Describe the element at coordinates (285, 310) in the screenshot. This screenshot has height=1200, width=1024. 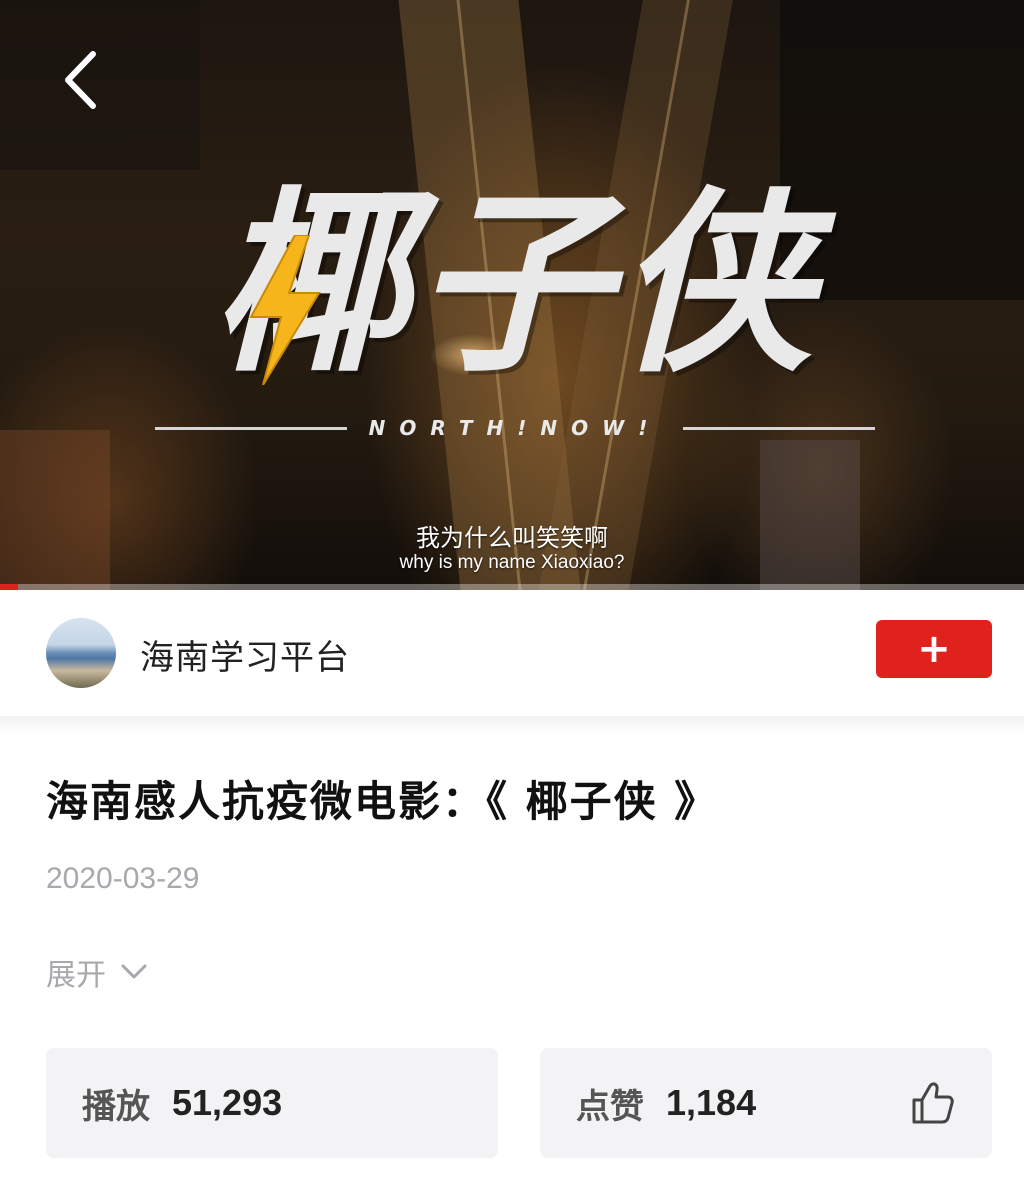
I see `lightning-bolt-icon` at that location.